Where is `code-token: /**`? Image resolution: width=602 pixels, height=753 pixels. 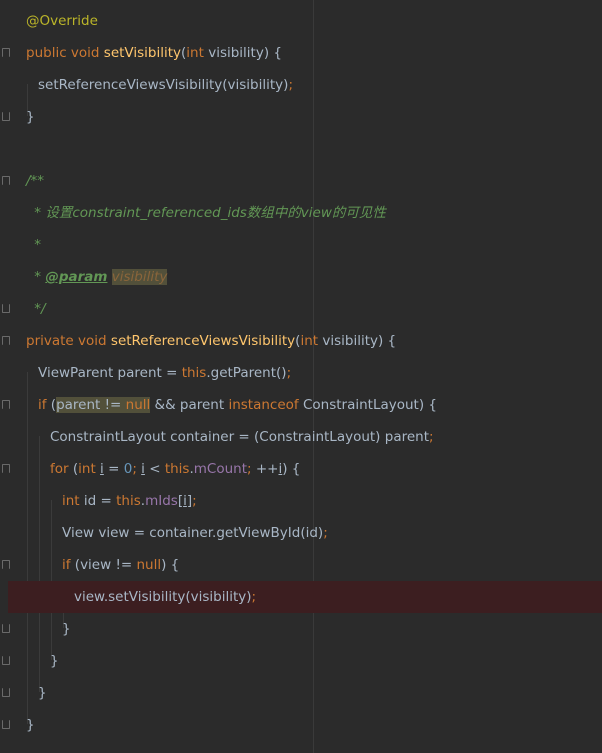 code-token: /** is located at coordinates (35, 181).